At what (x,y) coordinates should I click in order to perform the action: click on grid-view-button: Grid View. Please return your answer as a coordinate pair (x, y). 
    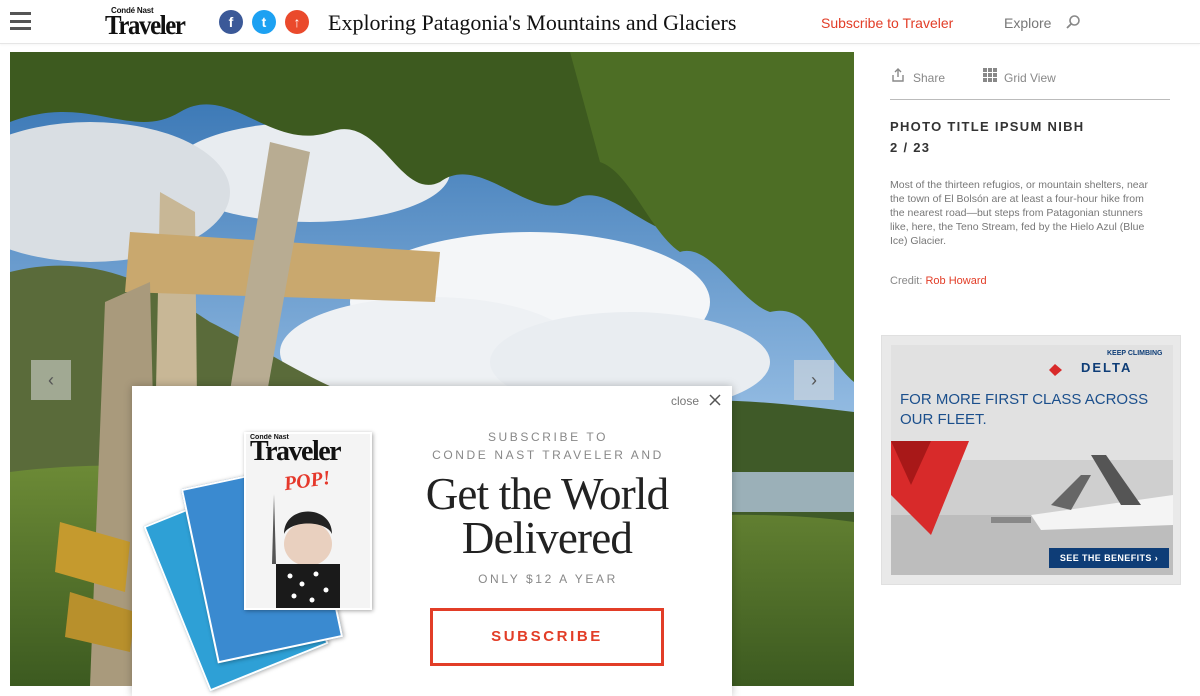
    Looking at the image, I should click on (1019, 76).